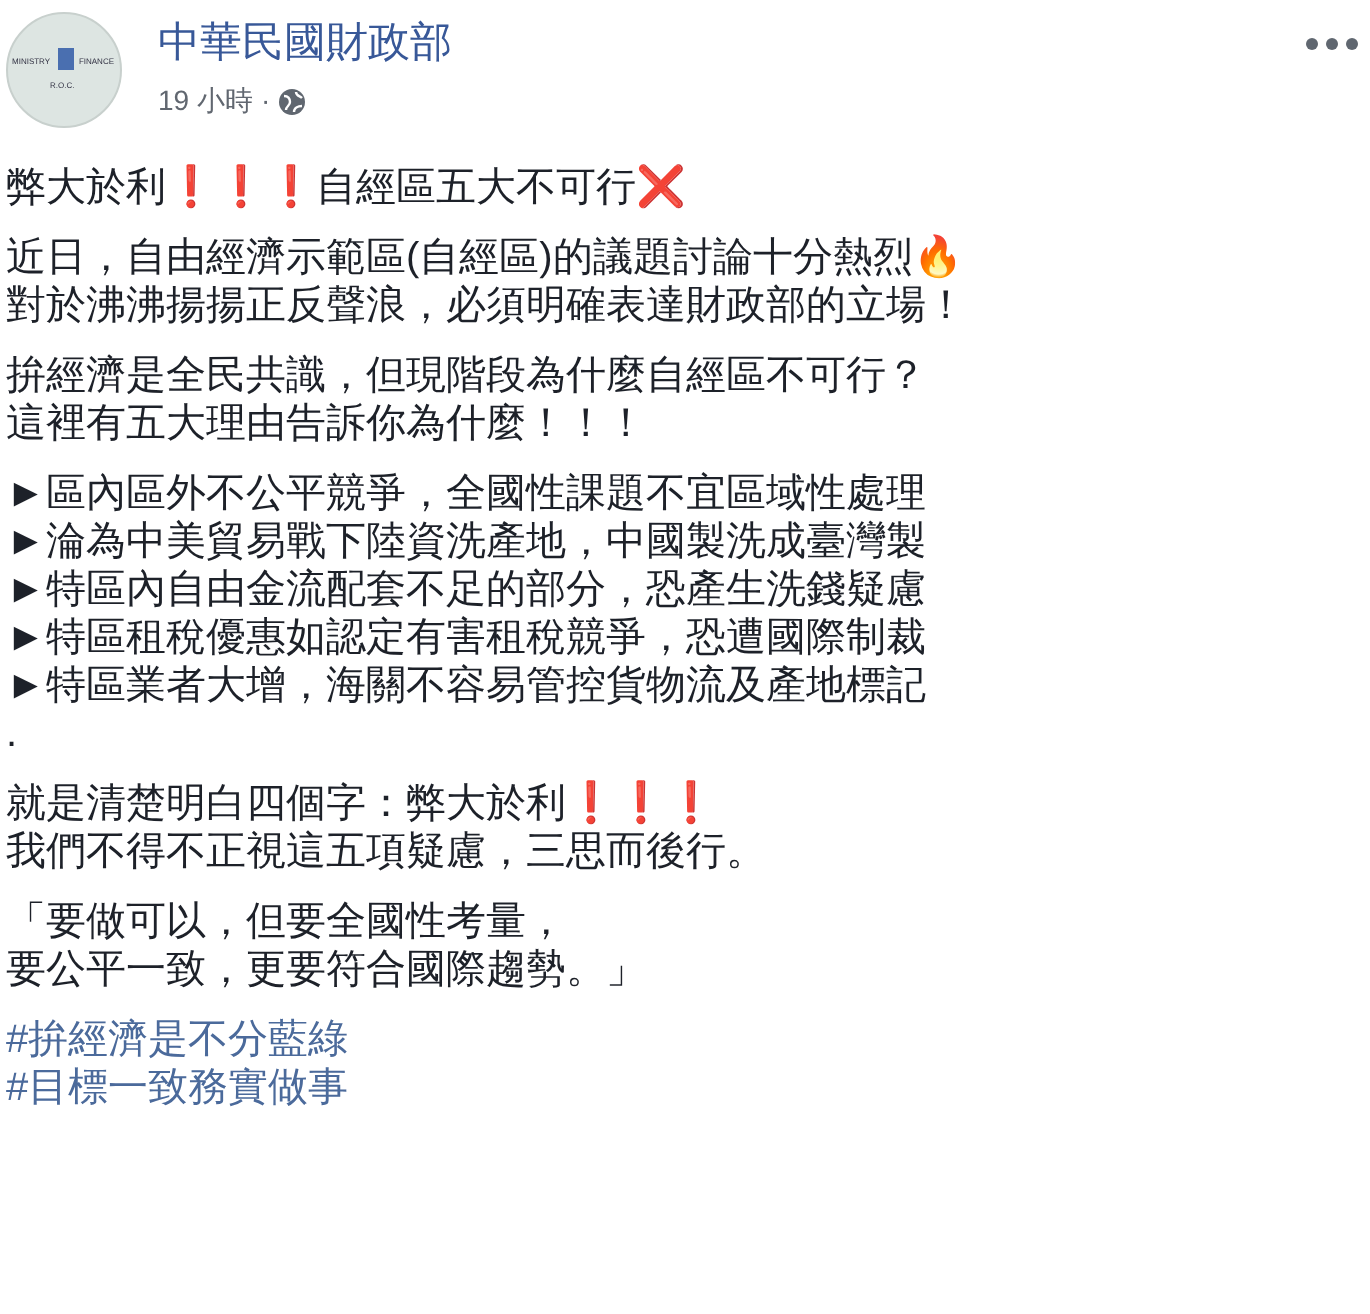 The width and height of the screenshot is (1370, 1314). What do you see at coordinates (387, 828) in the screenshot?
I see `post-paragraph: 就是清楚明白四個字：弊大於利❗❗❗ 我們不得不正視這五項疑慮，三思而後行。` at bounding box center [387, 828].